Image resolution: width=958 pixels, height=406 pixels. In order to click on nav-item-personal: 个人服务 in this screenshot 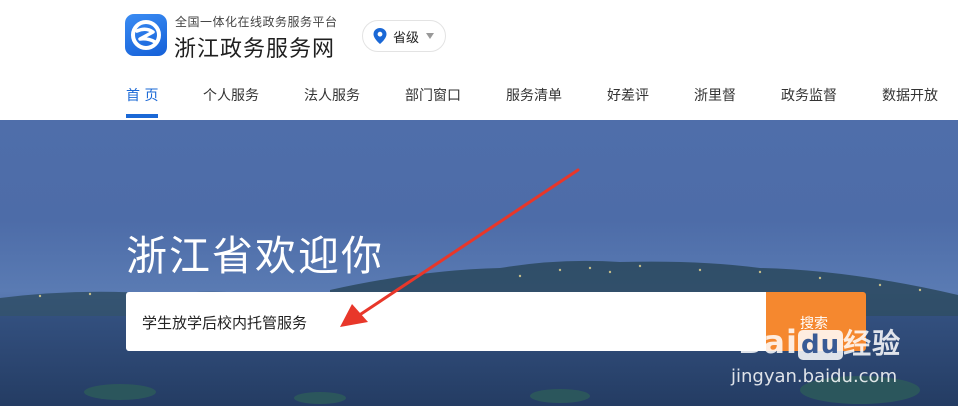, I will do `click(231, 95)`.